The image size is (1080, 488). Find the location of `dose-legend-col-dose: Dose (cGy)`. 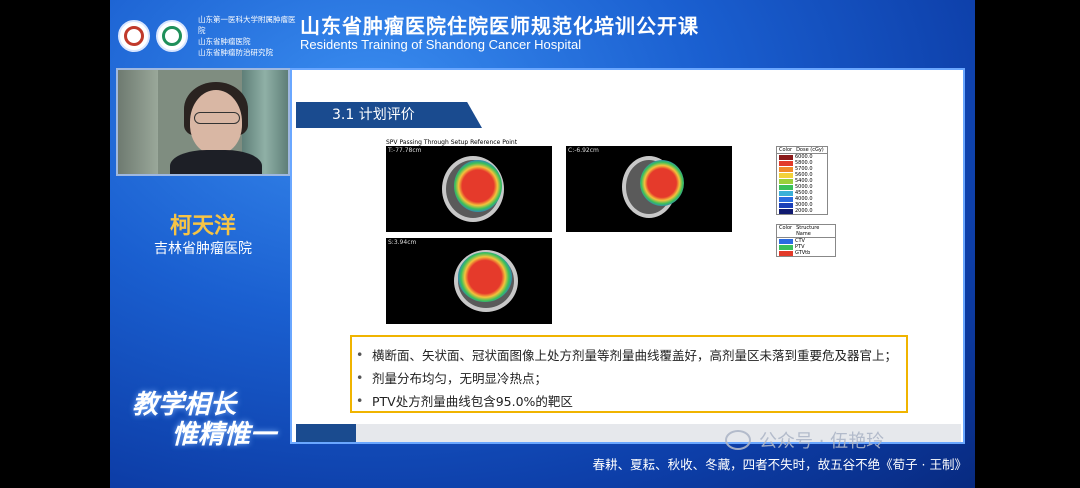

dose-legend-col-dose: Dose (cGy) is located at coordinates (810, 150).